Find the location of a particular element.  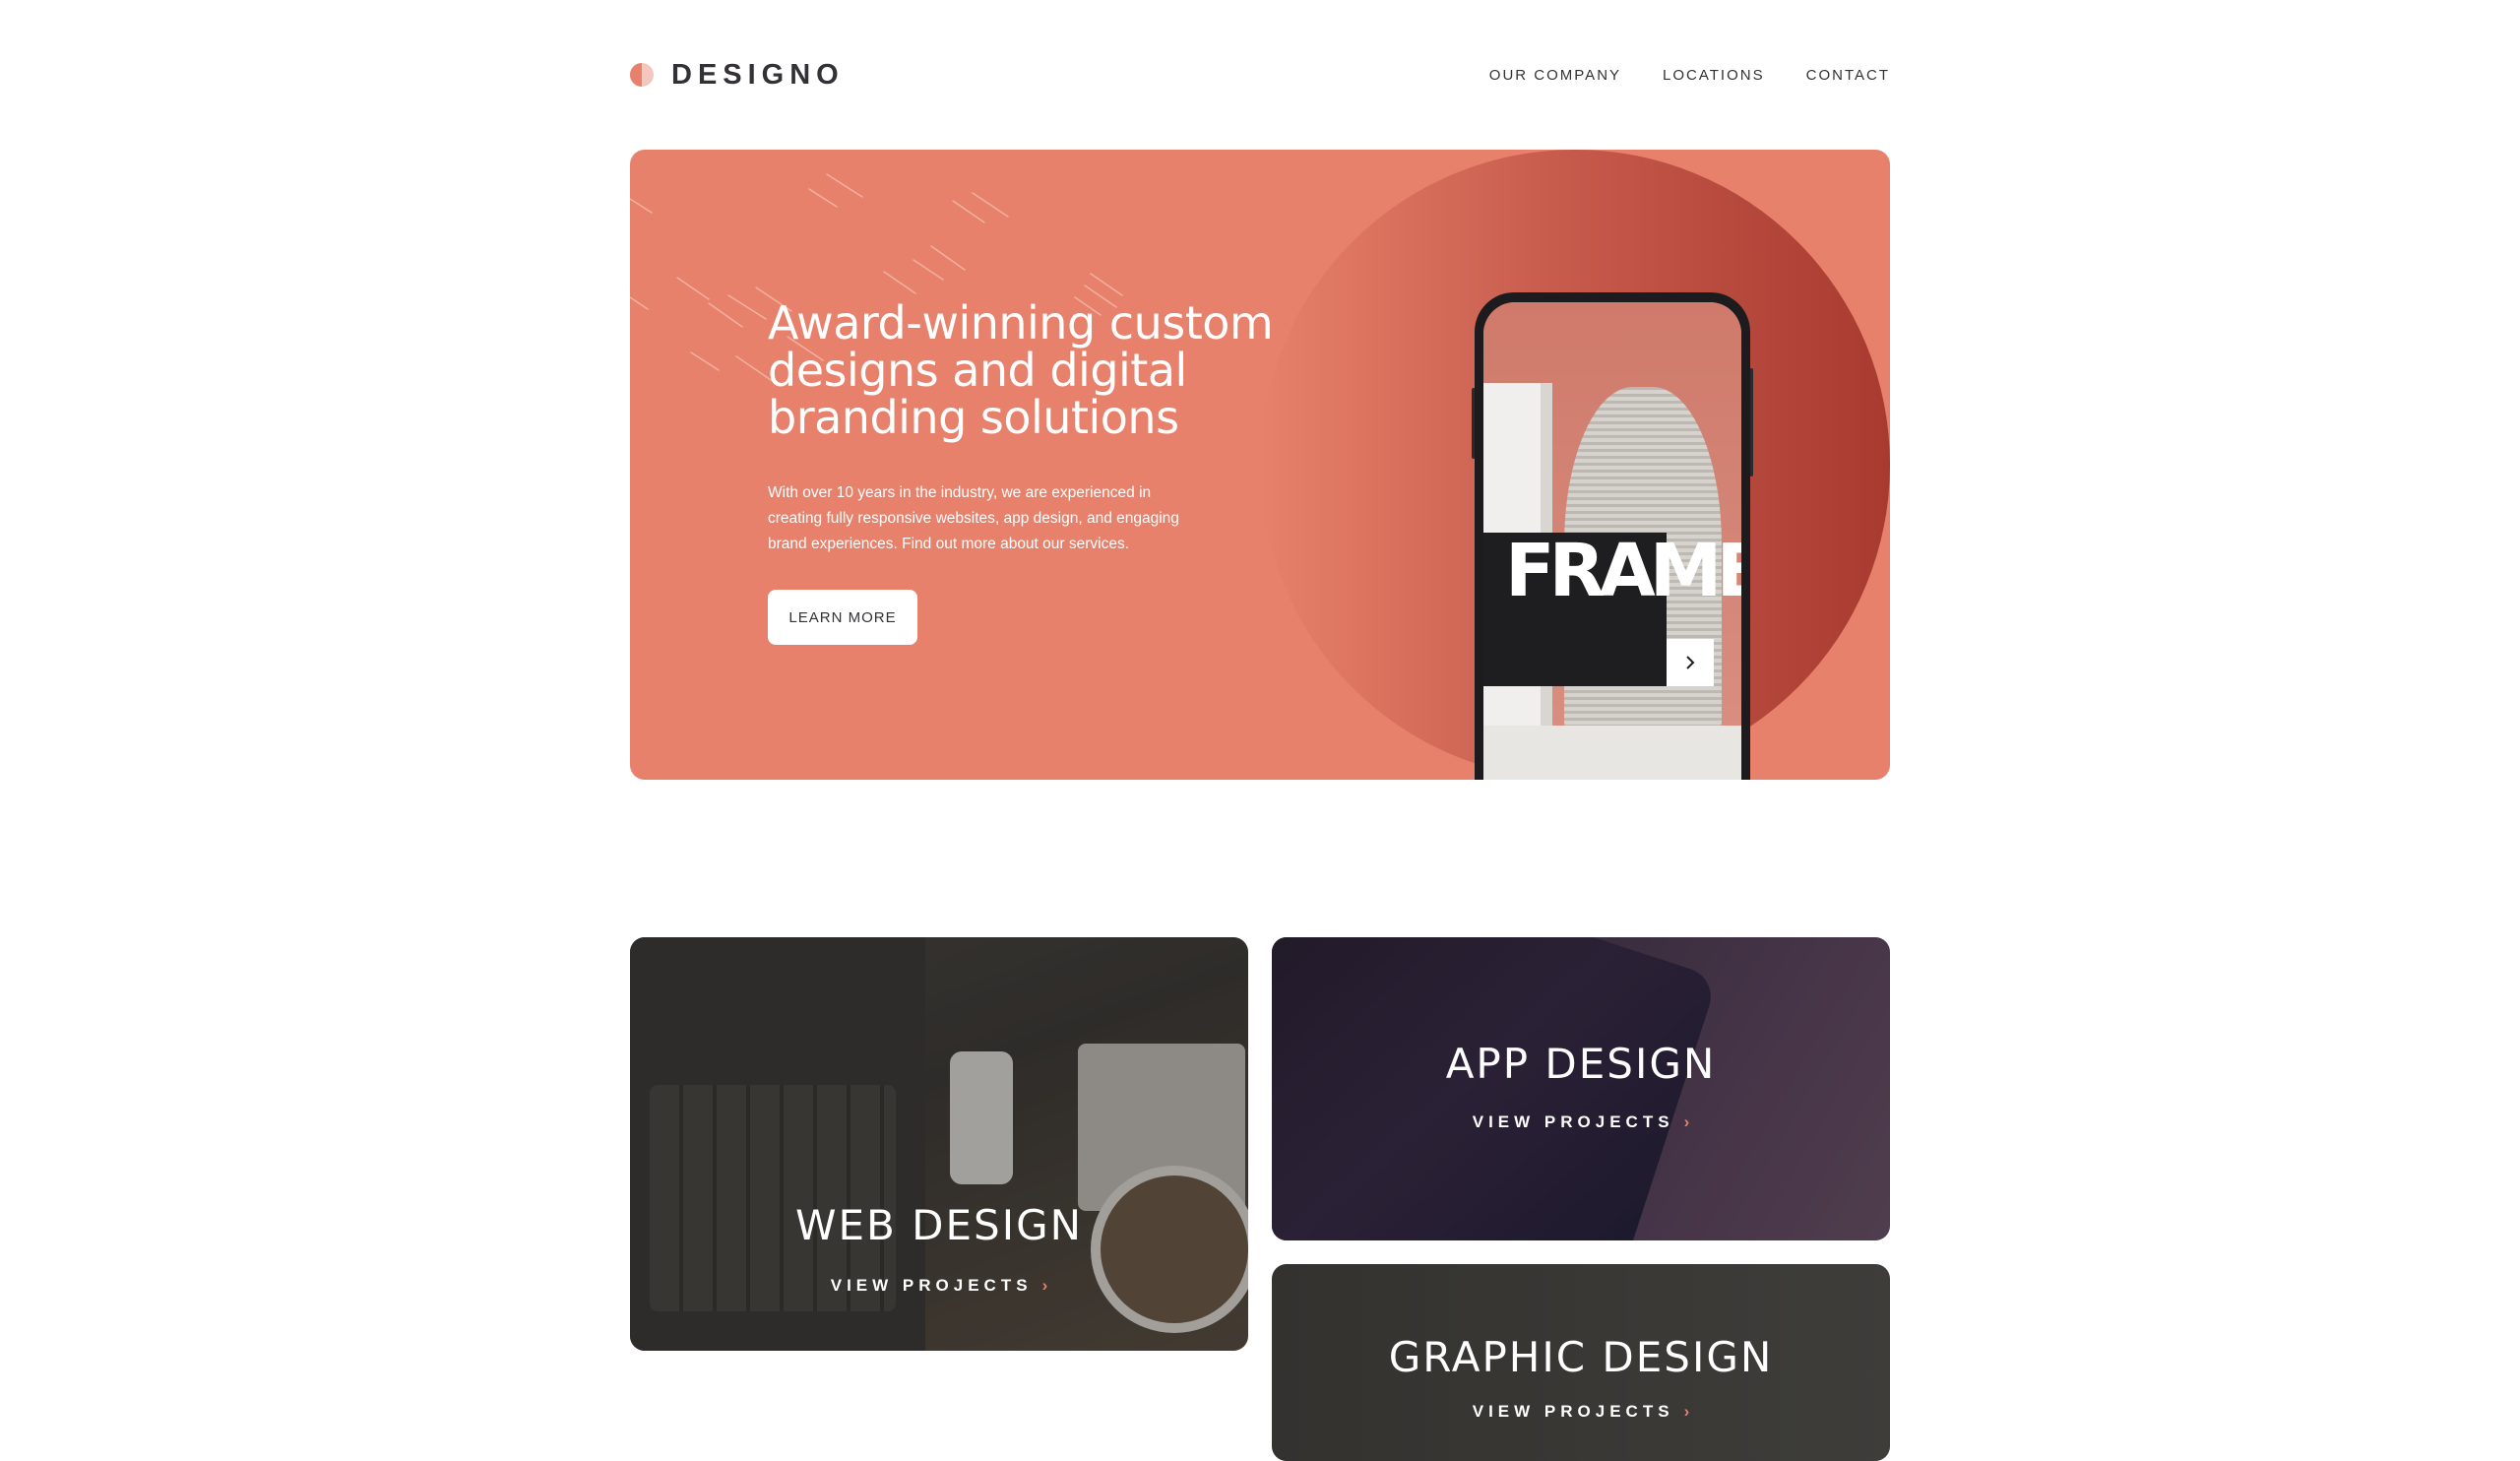

web-design-card: WEB DESIGN VIEW PROJECTS › is located at coordinates (939, 1144).